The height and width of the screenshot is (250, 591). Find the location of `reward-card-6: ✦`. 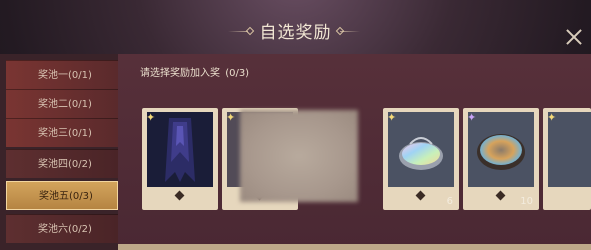

reward-card-6: ✦ is located at coordinates (567, 159).